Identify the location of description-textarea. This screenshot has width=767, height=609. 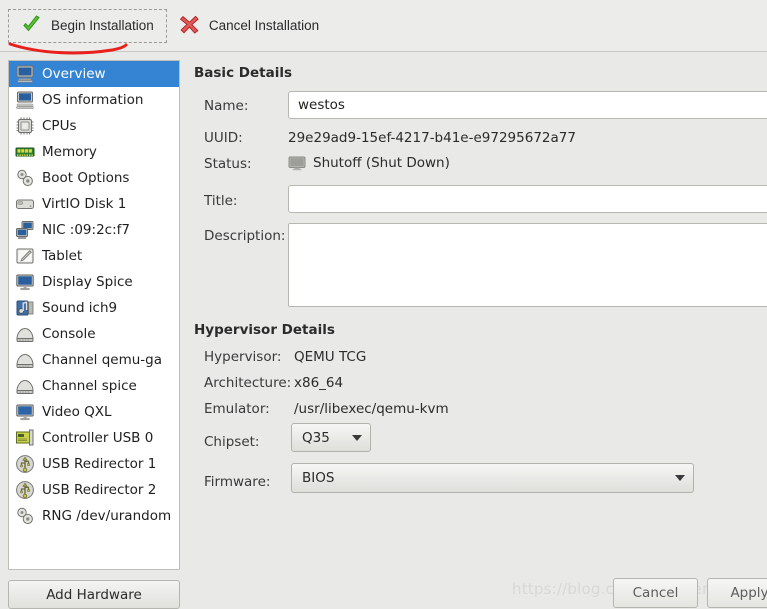
(527, 265).